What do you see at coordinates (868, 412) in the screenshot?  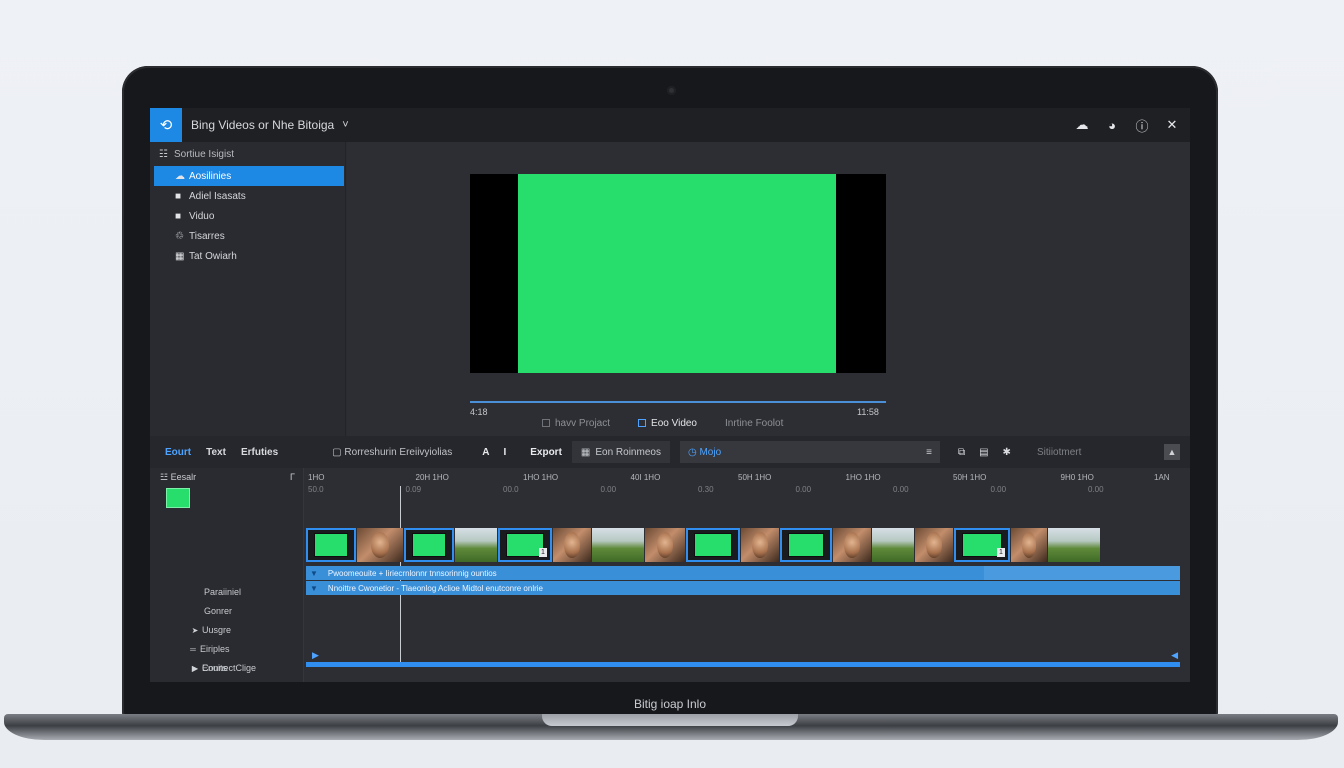 I see `total-time: 11:58` at bounding box center [868, 412].